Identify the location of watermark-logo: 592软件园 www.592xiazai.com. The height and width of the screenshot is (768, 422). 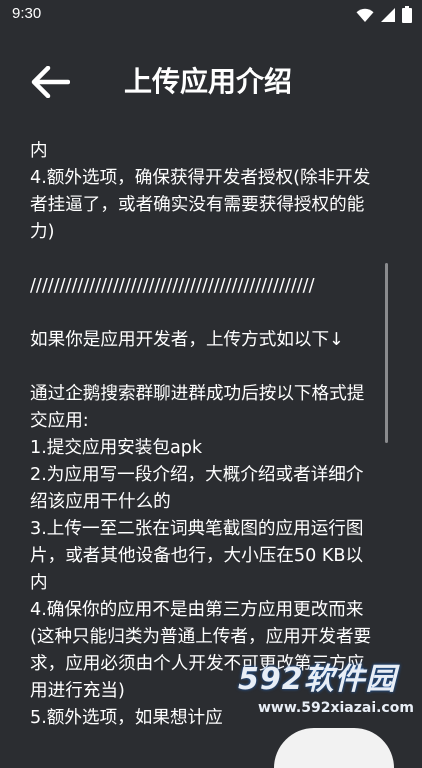
(327, 707).